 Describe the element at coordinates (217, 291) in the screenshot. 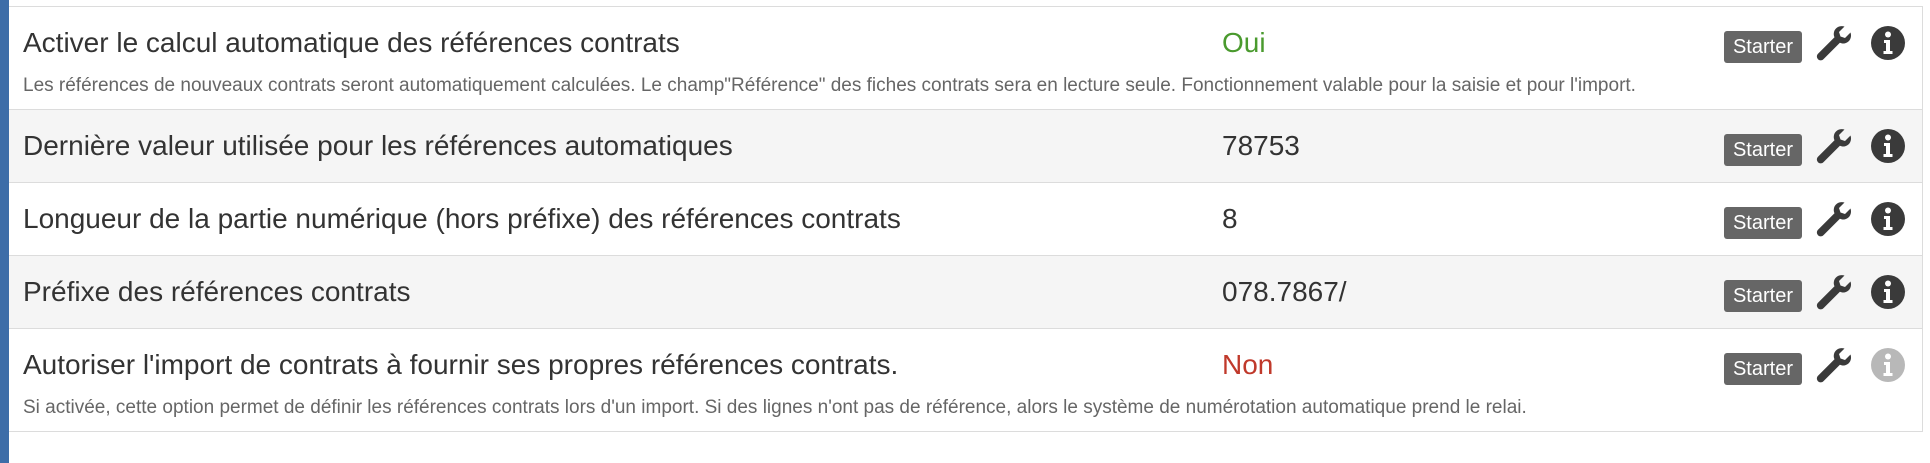

I see `setting-label: Préfixe des références contrats` at that location.